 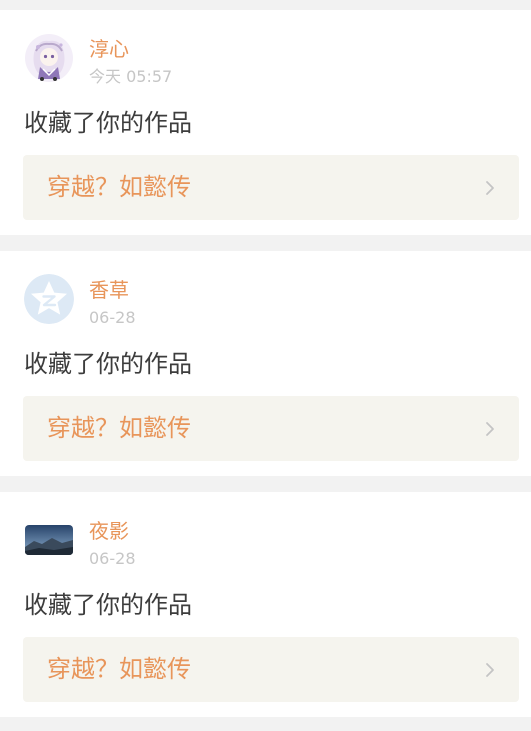 What do you see at coordinates (109, 49) in the screenshot?
I see `username: 淳心` at bounding box center [109, 49].